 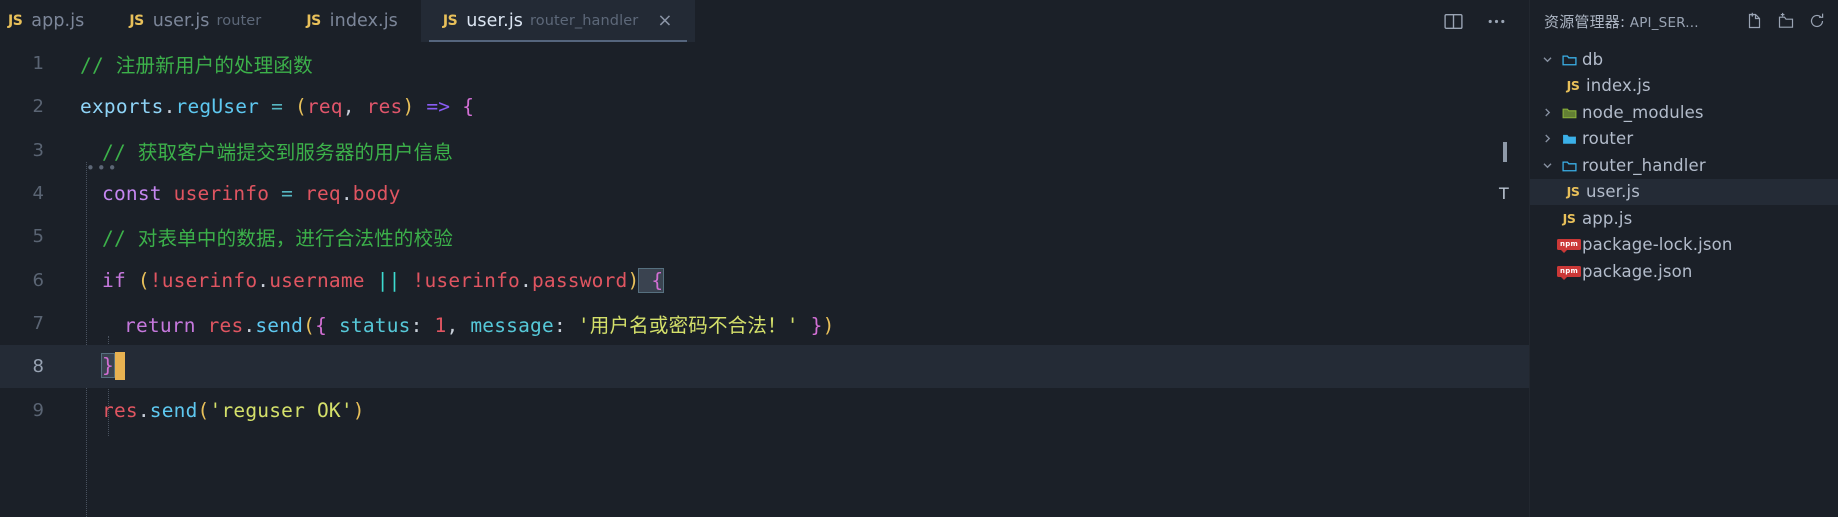 What do you see at coordinates (363, 21) in the screenshot?
I see `tab-label: index.js` at bounding box center [363, 21].